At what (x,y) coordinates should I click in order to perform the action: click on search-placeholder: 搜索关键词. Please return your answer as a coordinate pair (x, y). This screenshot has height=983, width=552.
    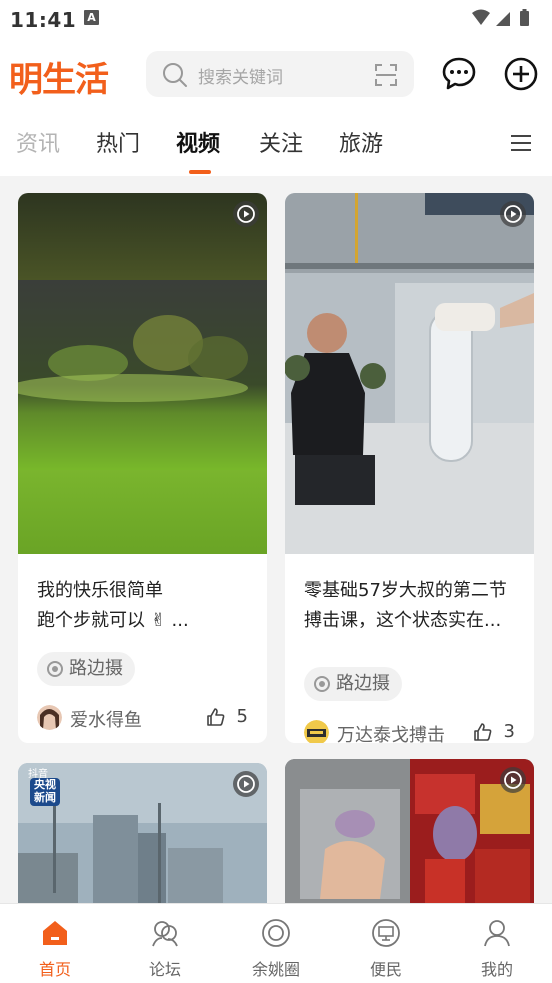
    Looking at the image, I should click on (240, 78).